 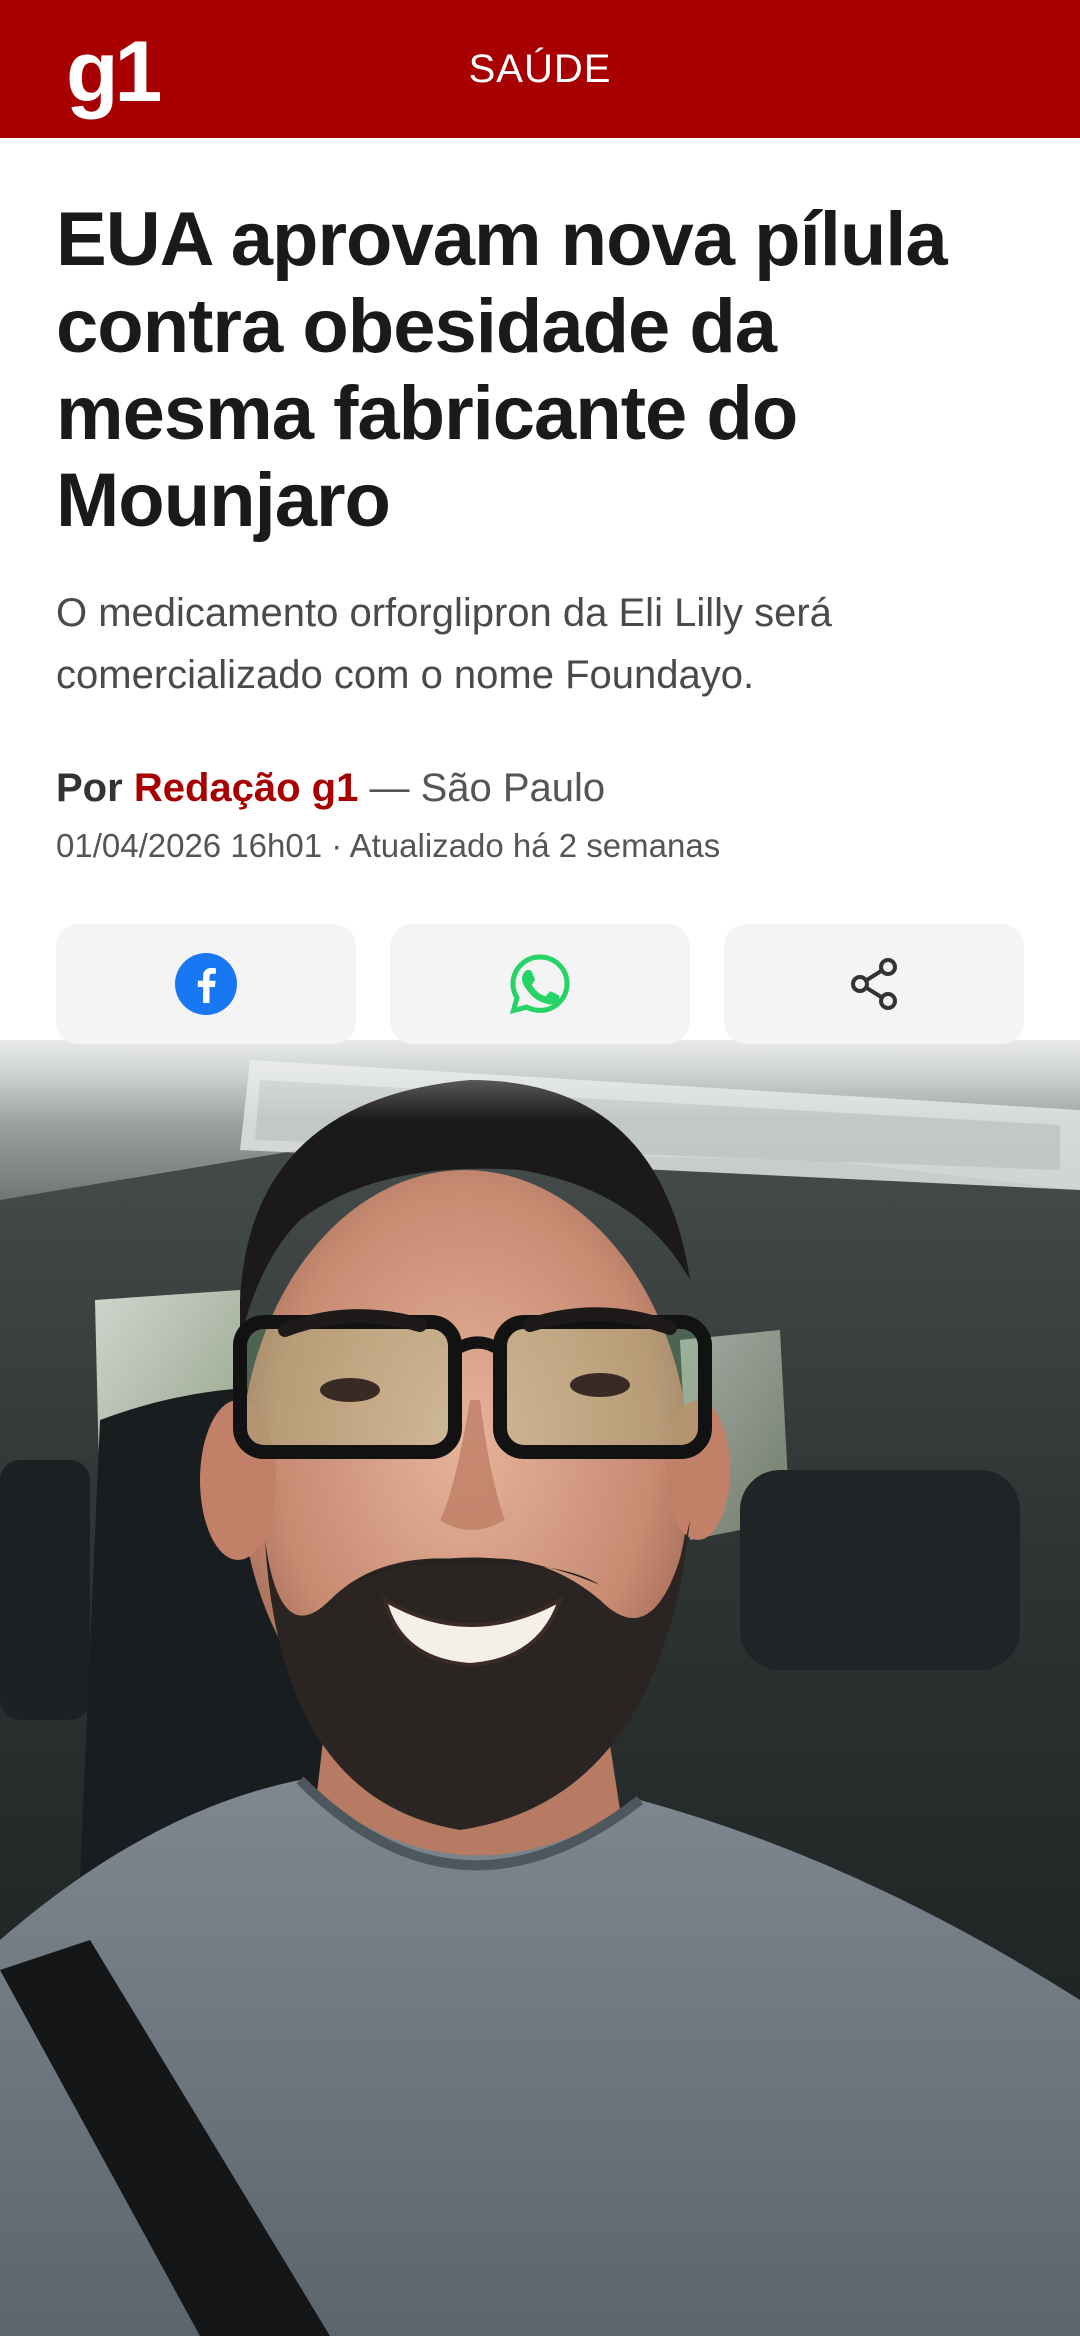 I want to click on author-link: Redação g1, so click(x=246, y=788).